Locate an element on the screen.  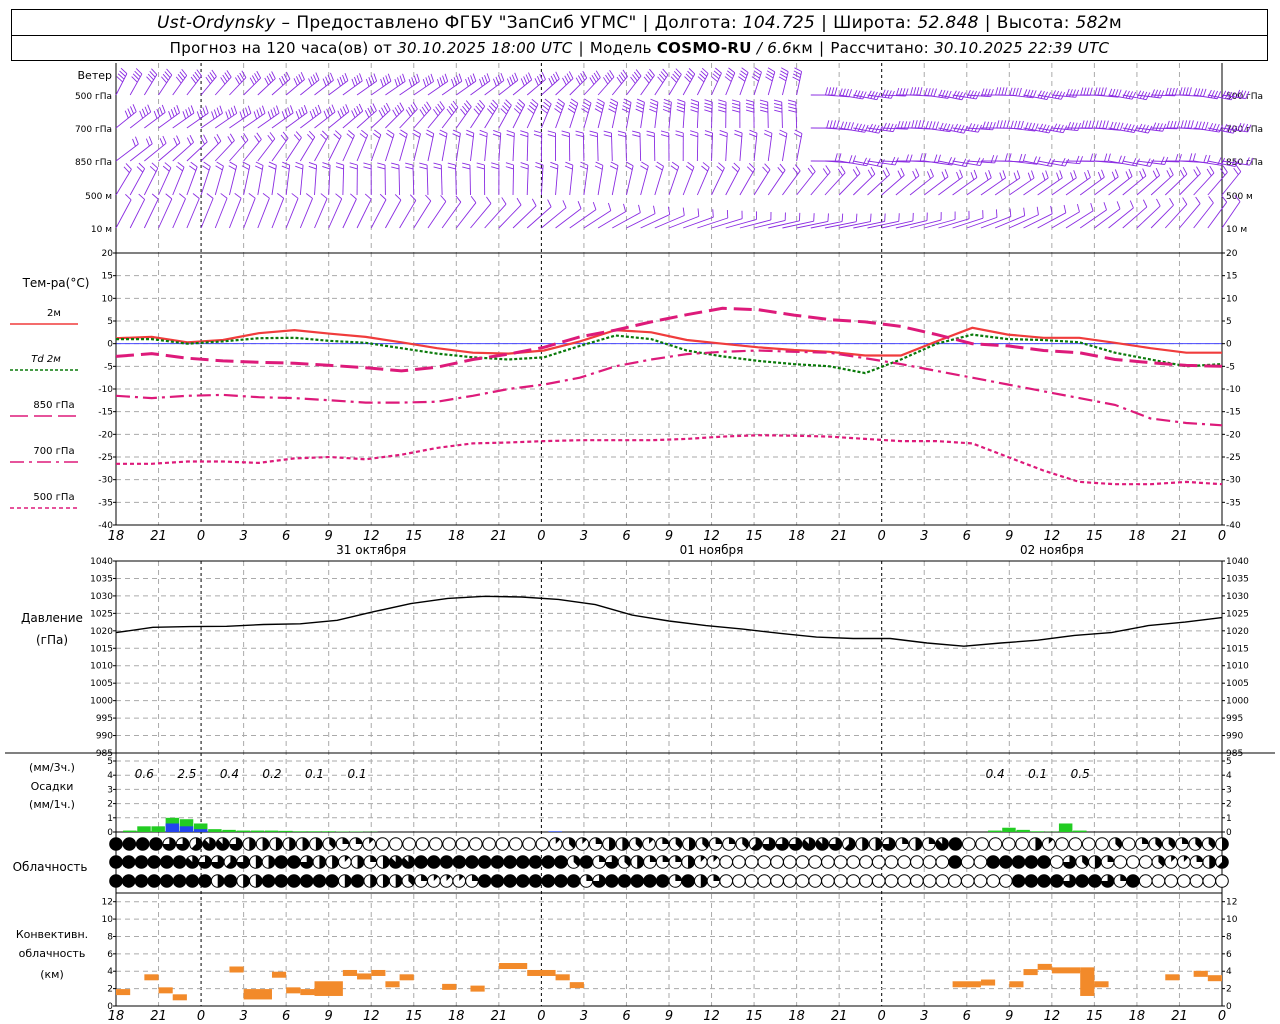
time-label: 9 is located at coordinates (1009, 536).